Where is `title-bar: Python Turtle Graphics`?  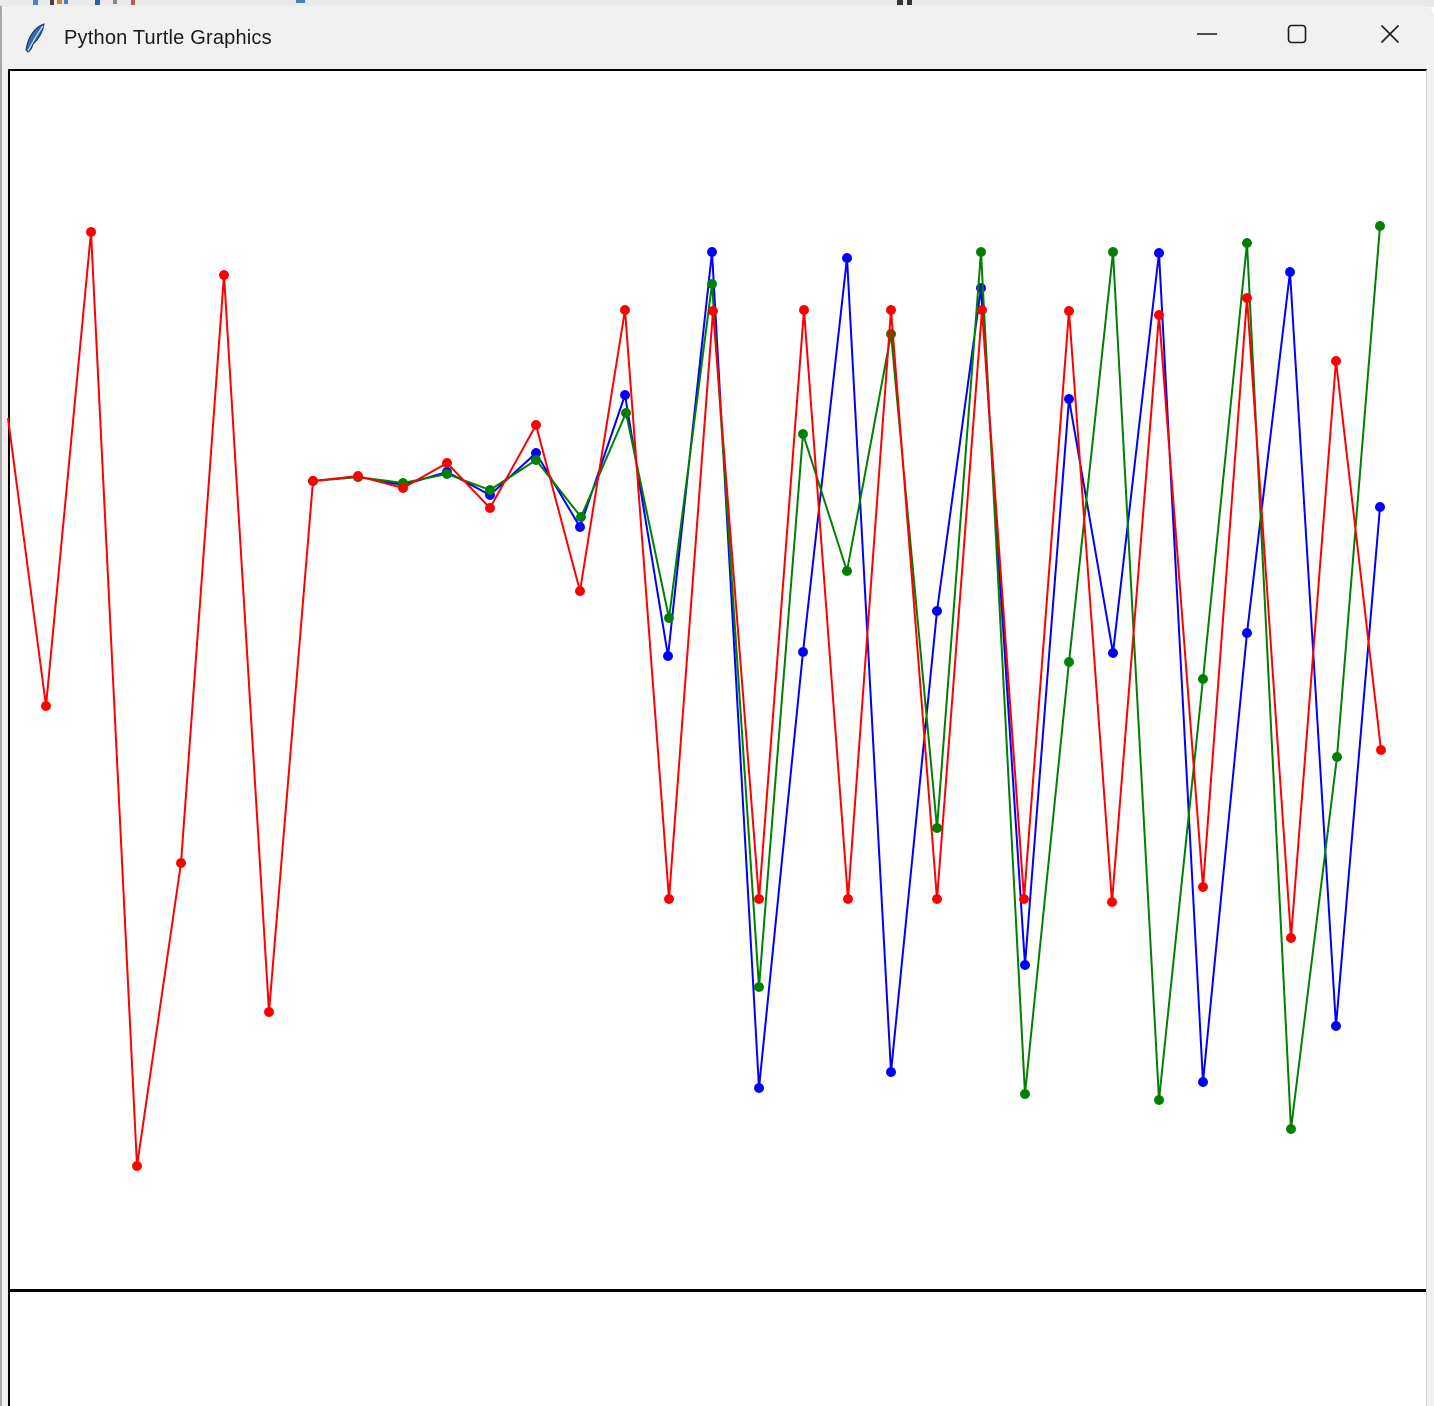
title-bar: Python Turtle Graphics is located at coordinates (717, 38).